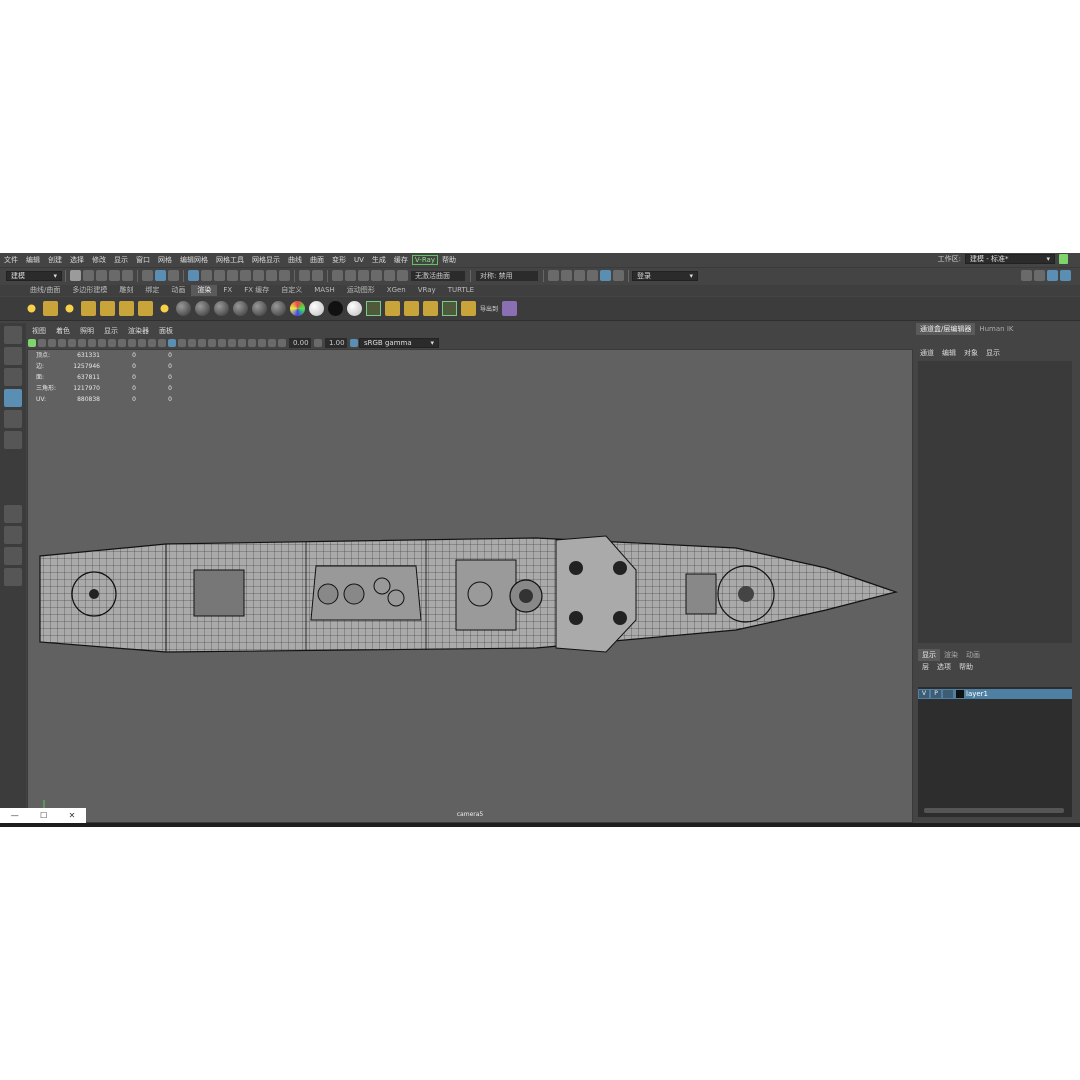 This screenshot has width=1080, height=1080. What do you see at coordinates (278, 308) in the screenshot?
I see `anisotropic-icon` at bounding box center [278, 308].